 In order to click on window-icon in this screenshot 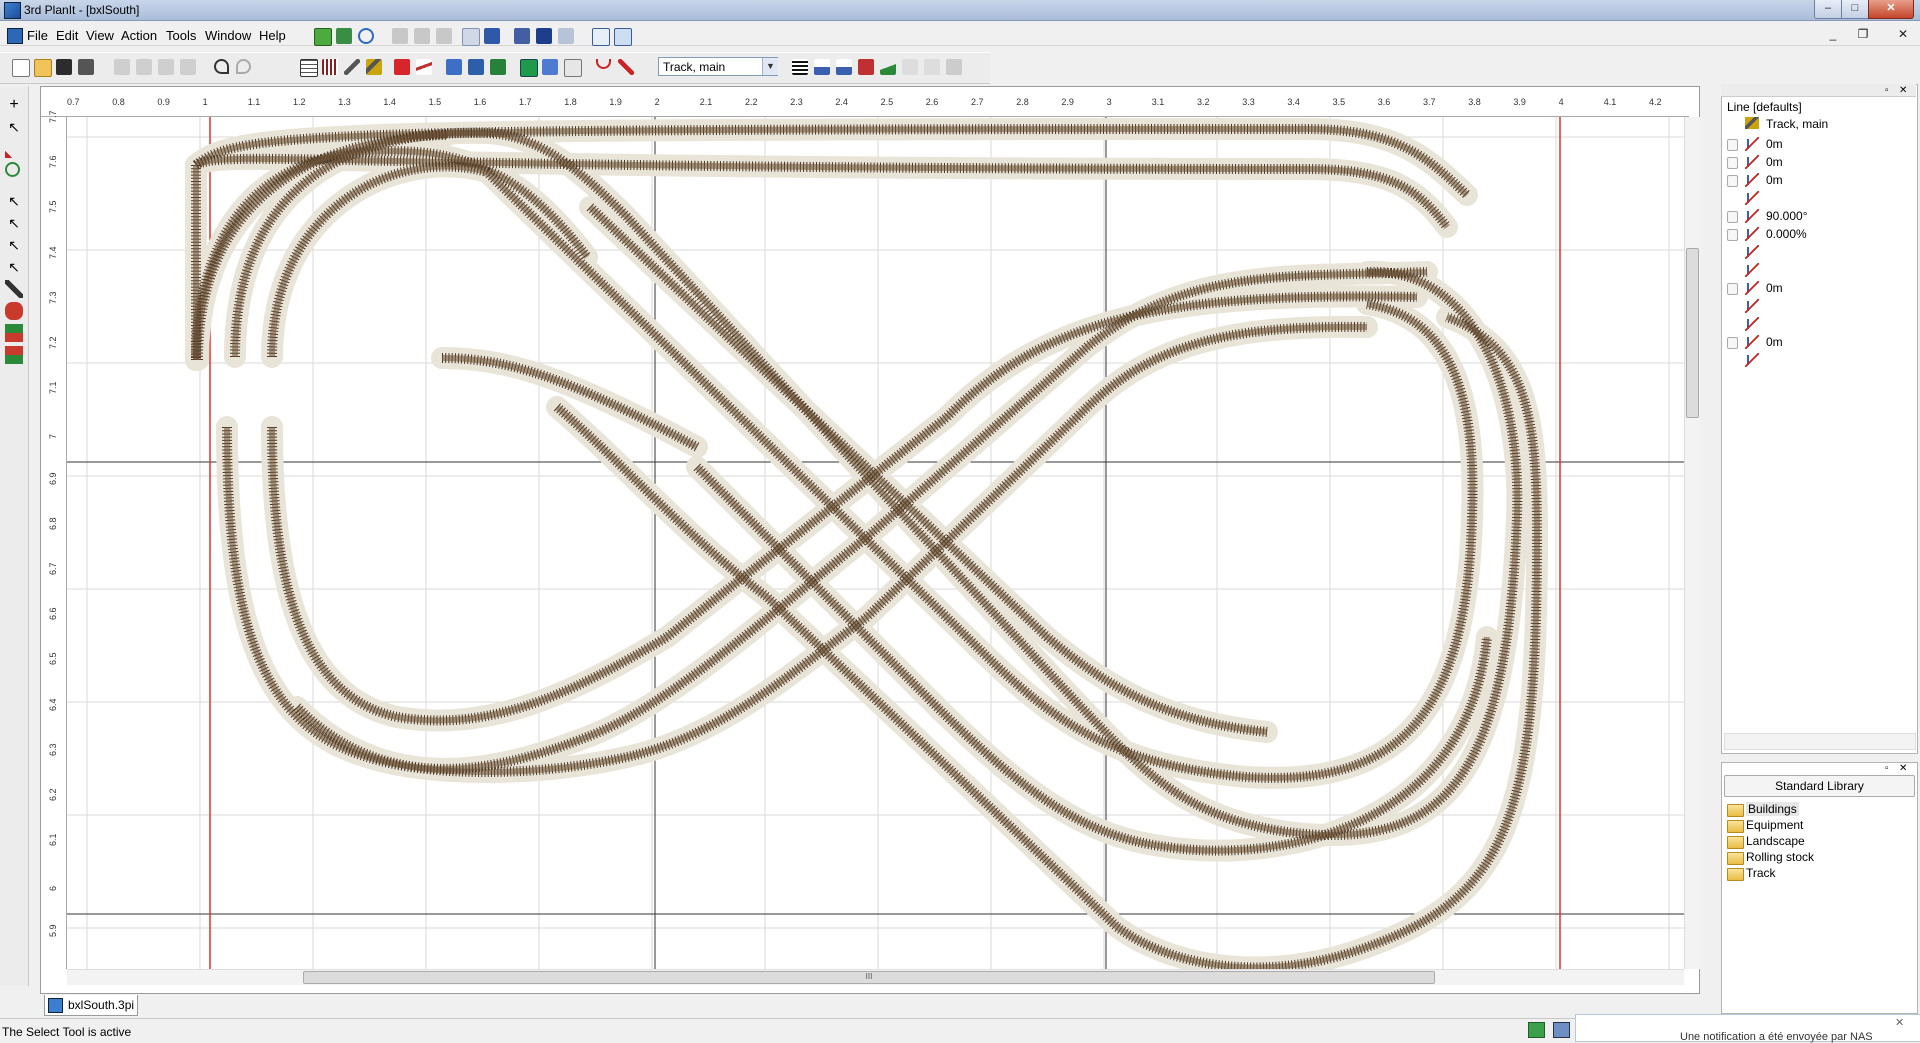, I will do `click(601, 37)`.